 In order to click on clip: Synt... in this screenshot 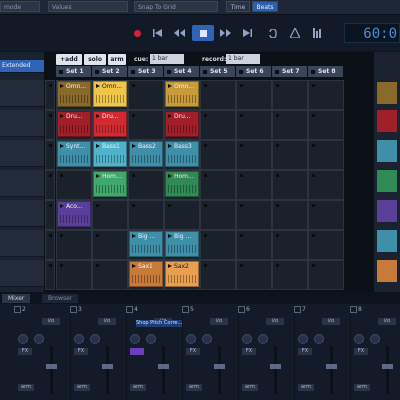, I will do `click(74, 154)`.